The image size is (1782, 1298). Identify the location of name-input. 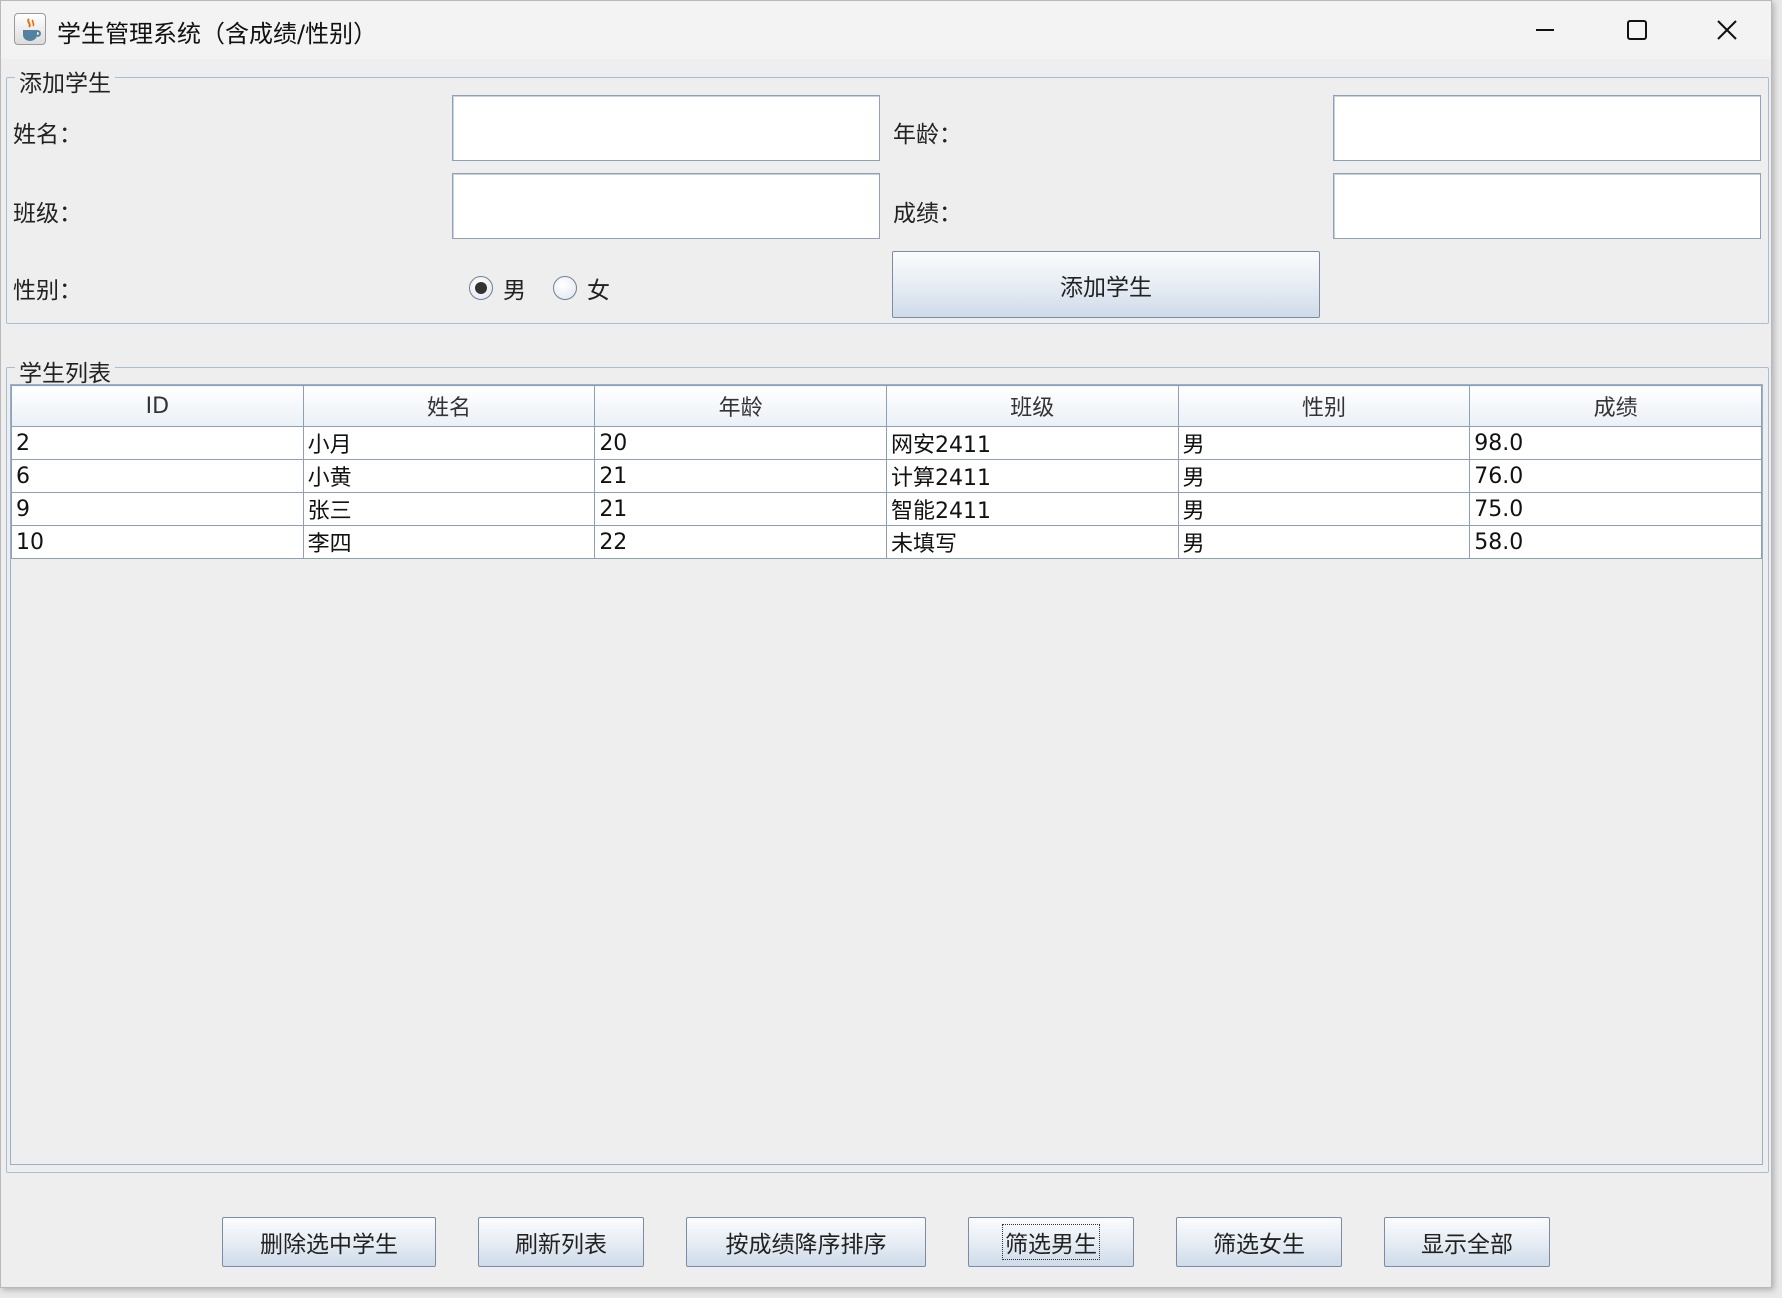
(666, 128).